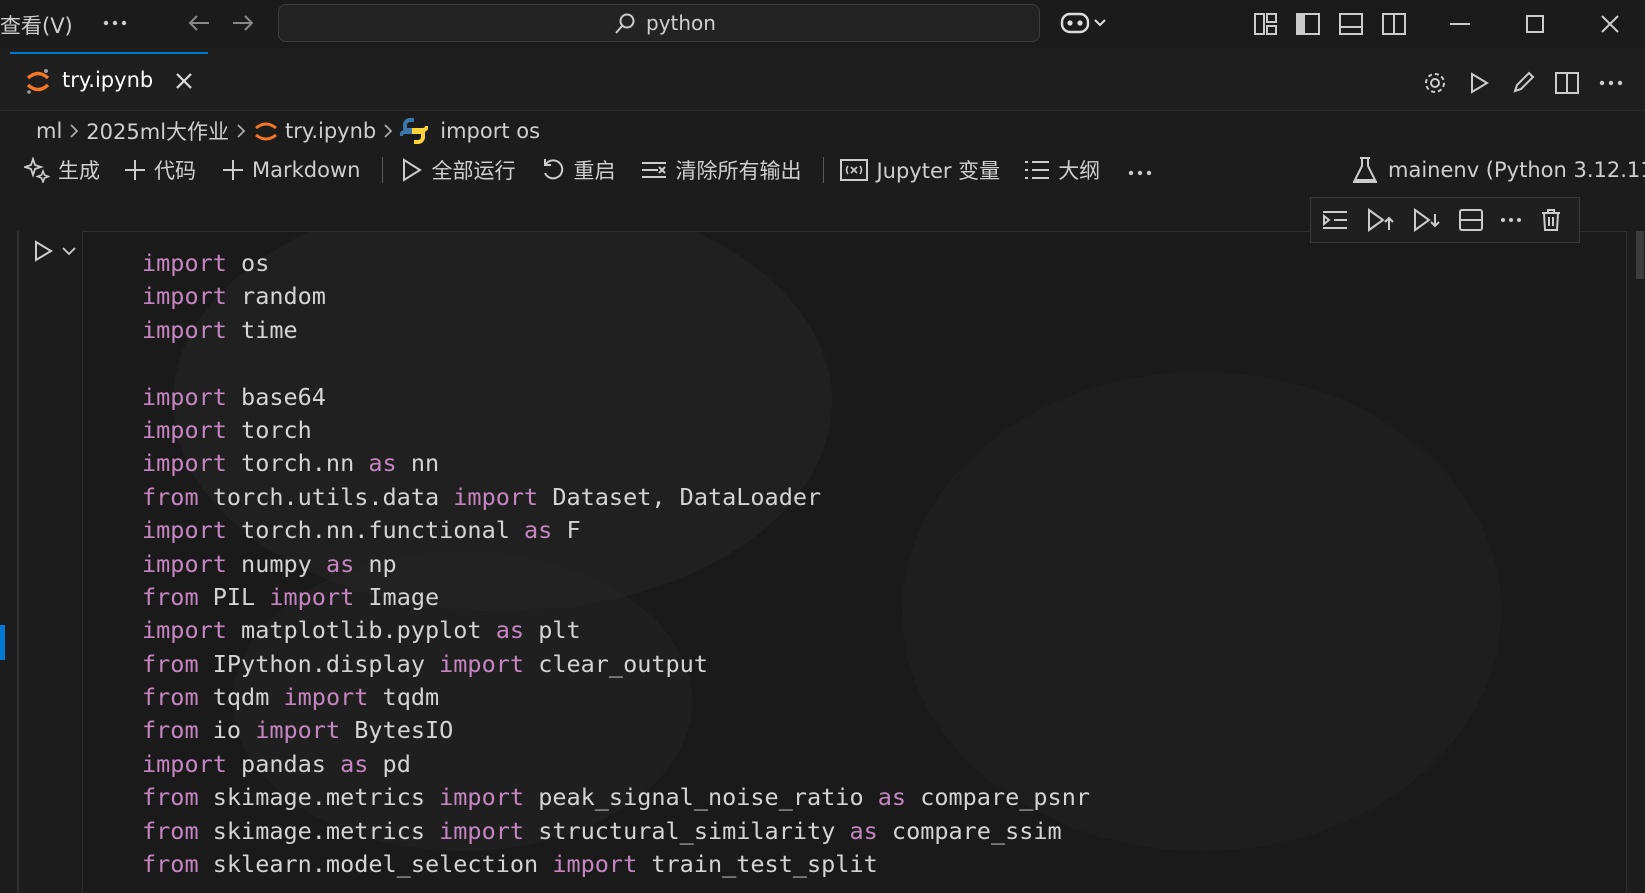 This screenshot has height=893, width=1645. What do you see at coordinates (227, 429) in the screenshot?
I see `code-line: import torch` at bounding box center [227, 429].